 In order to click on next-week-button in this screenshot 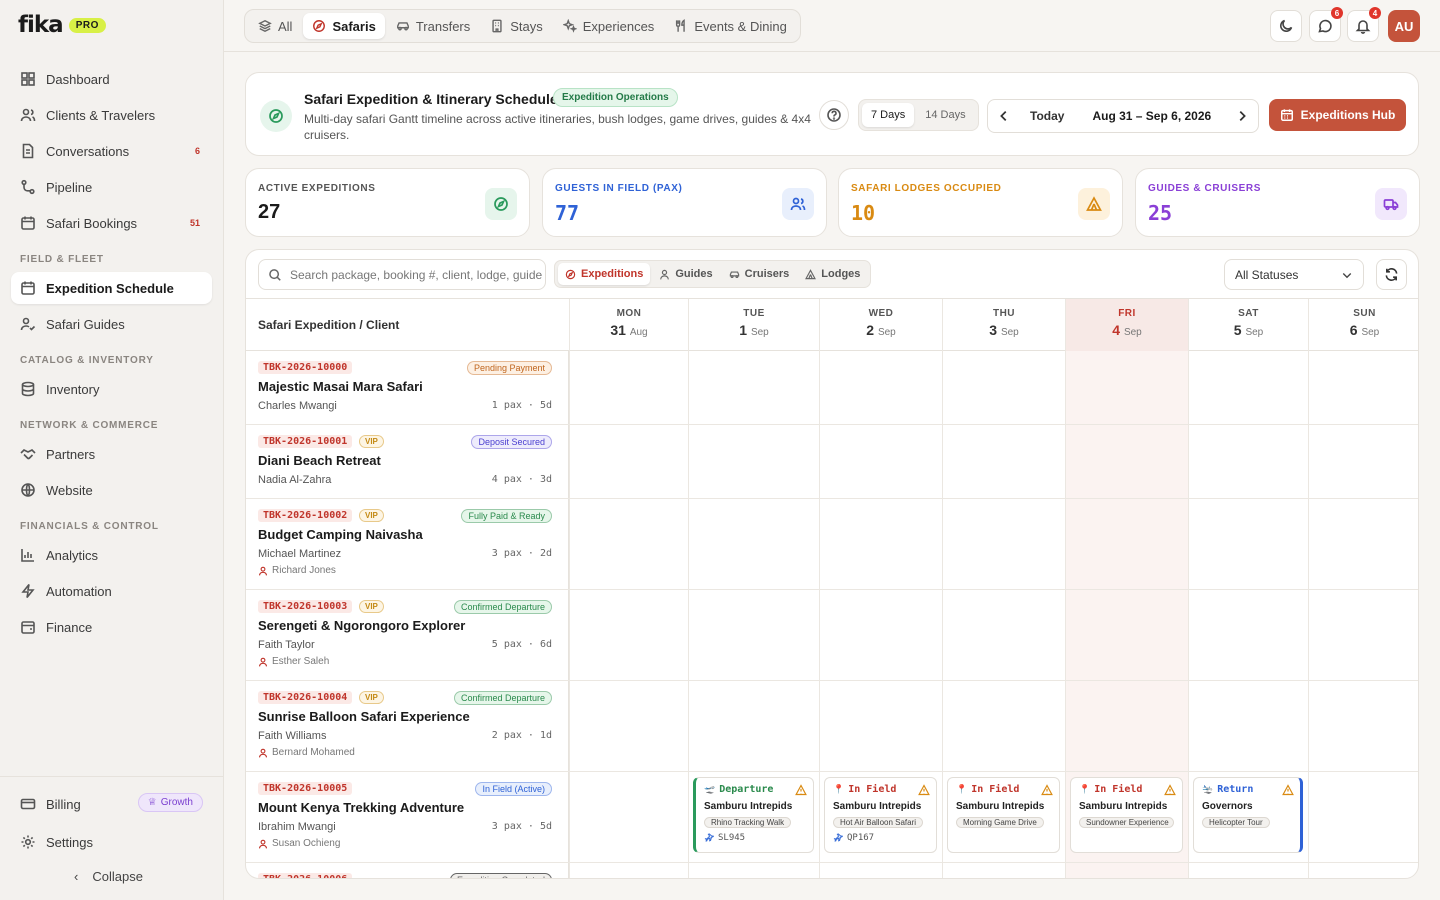, I will do `click(1242, 116)`.